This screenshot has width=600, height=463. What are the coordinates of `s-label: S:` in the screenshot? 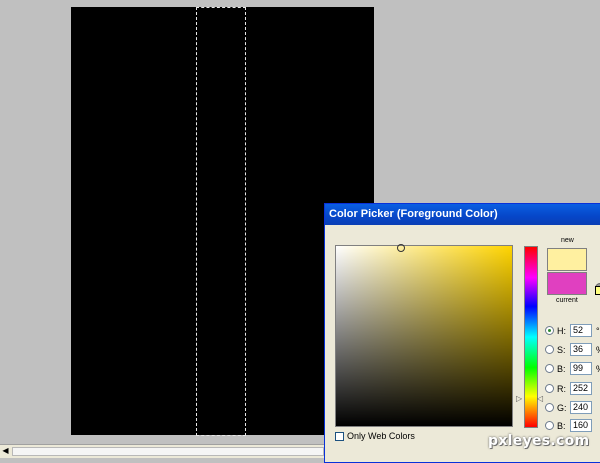 It's located at (561, 350).